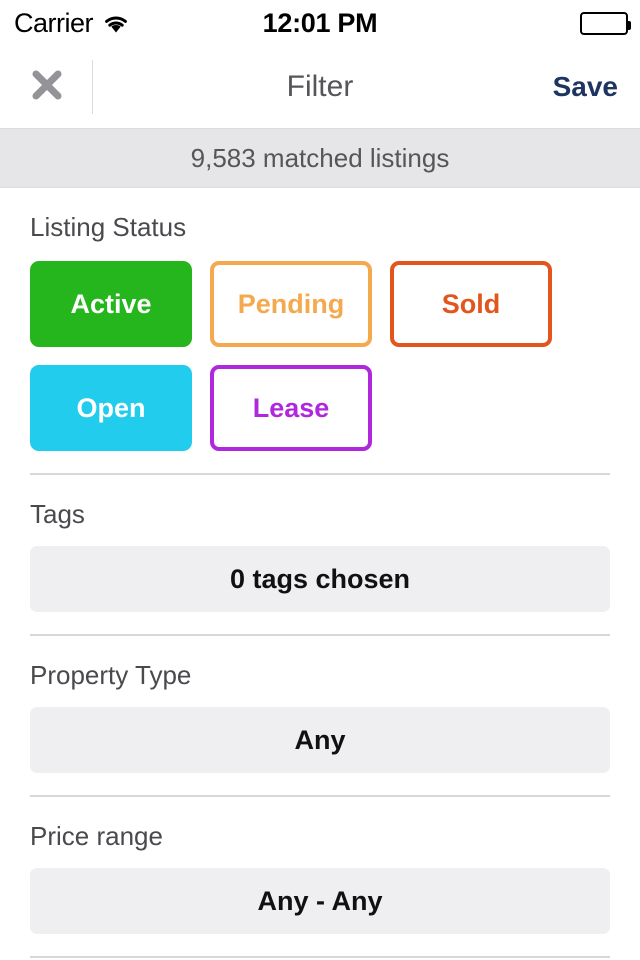 The width and height of the screenshot is (640, 960). Describe the element at coordinates (585, 87) in the screenshot. I see `save-button: Save` at that location.